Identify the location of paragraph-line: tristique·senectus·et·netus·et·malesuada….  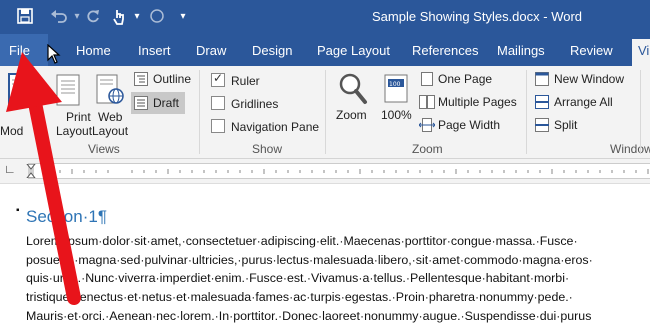
(299, 297).